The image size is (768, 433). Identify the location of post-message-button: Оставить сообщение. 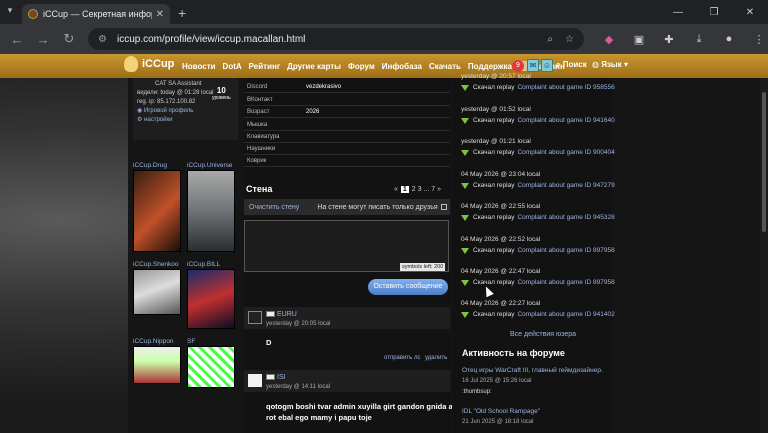
(408, 287).